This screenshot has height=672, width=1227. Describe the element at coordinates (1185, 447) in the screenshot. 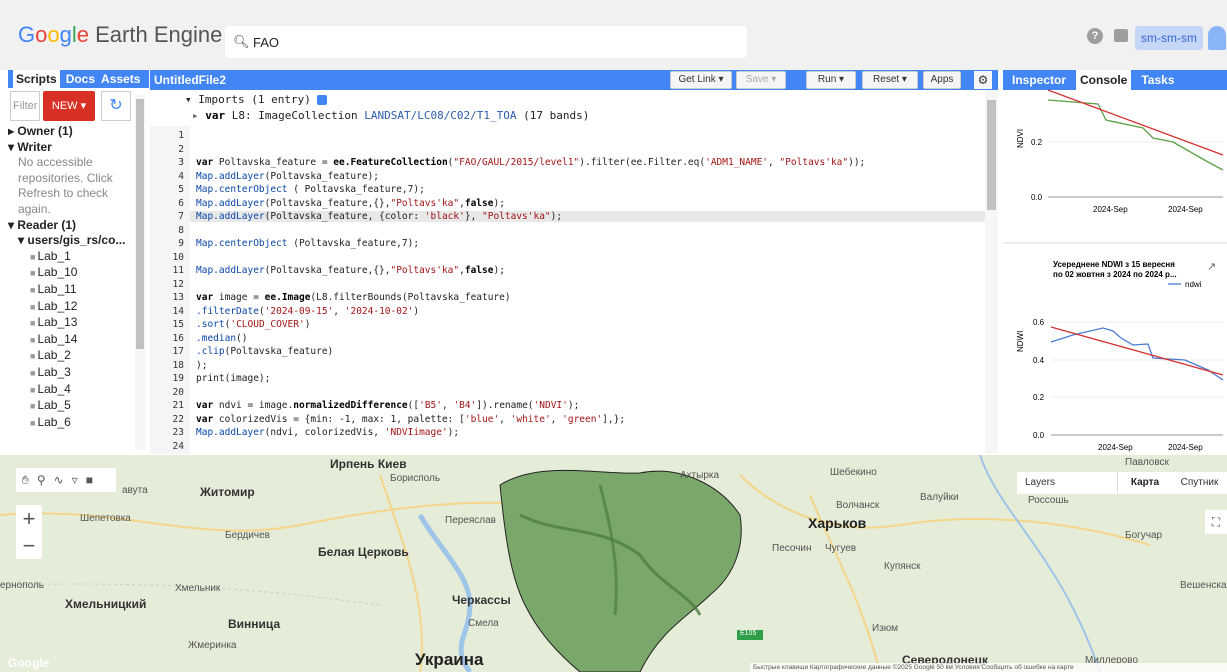

I see `chart2-xtick: 2024-Sep` at that location.